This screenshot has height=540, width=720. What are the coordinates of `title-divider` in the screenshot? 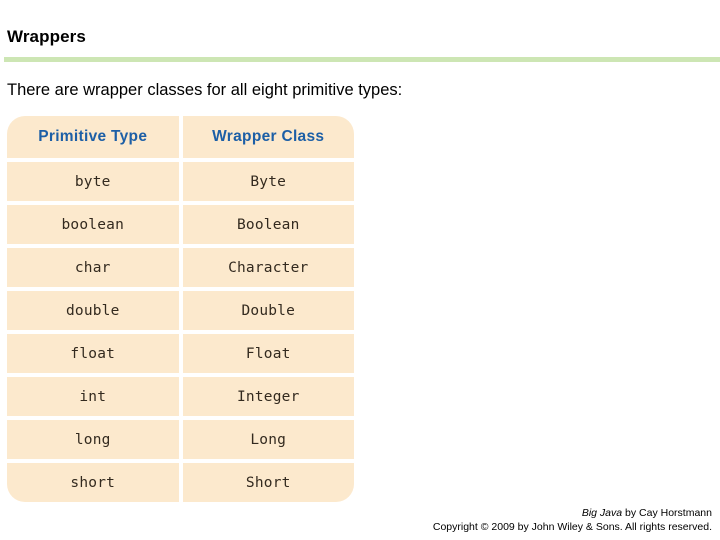 It's located at (362, 59).